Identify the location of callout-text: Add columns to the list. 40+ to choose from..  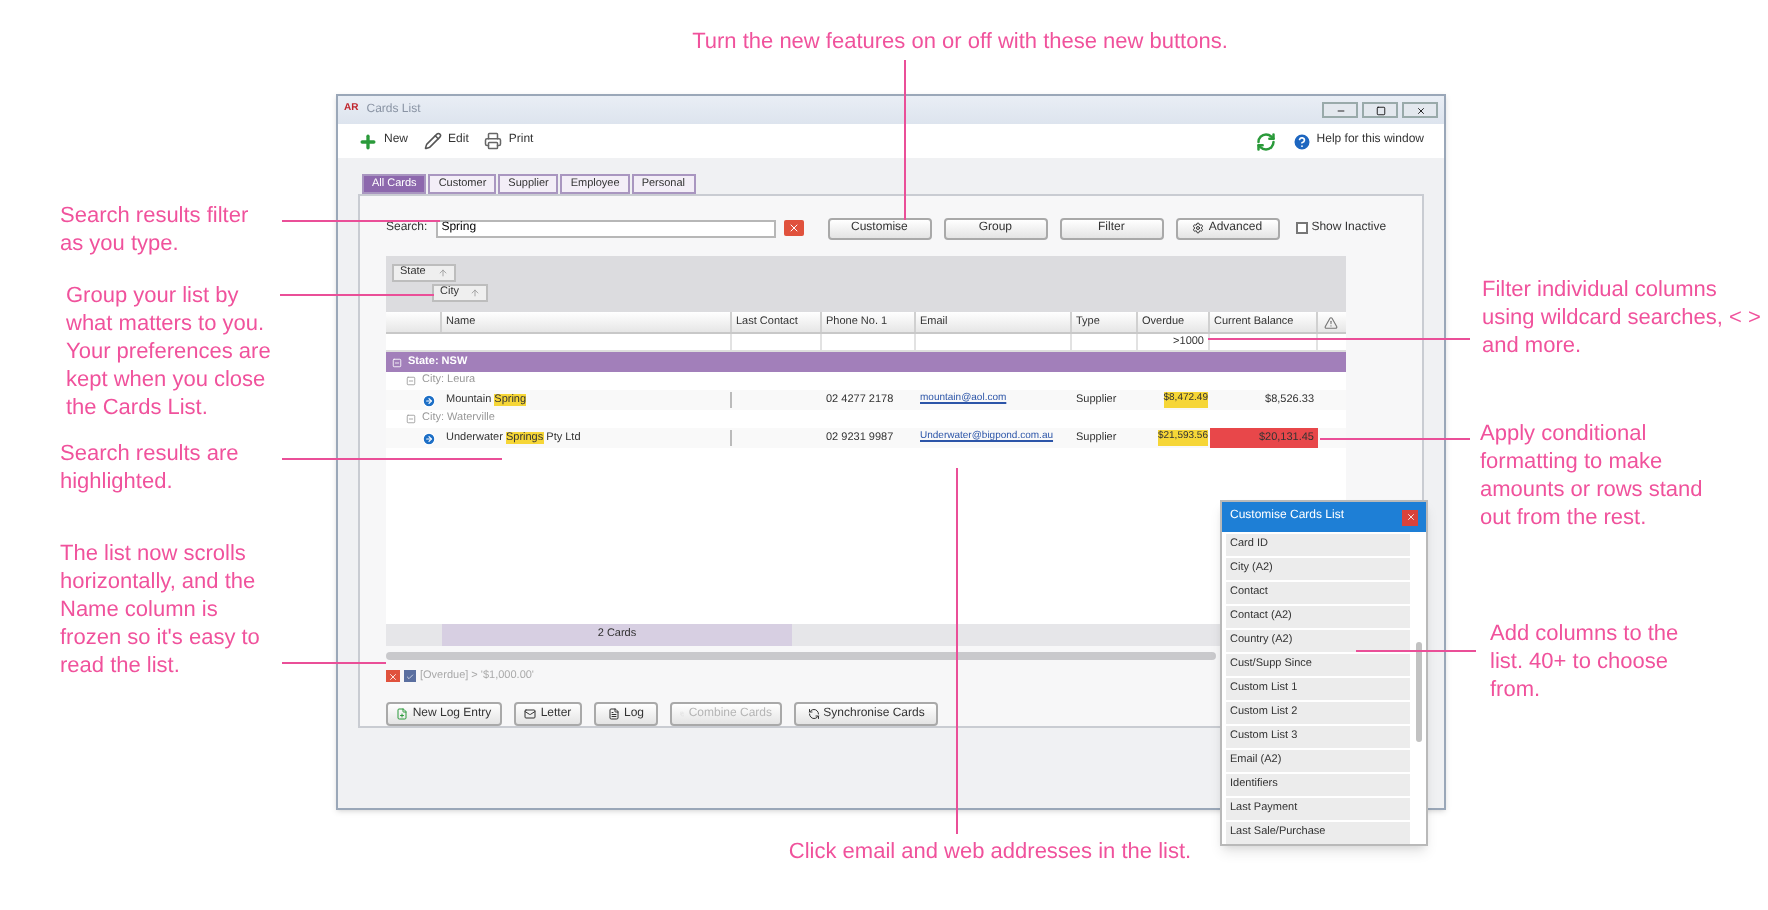
(1585, 662).